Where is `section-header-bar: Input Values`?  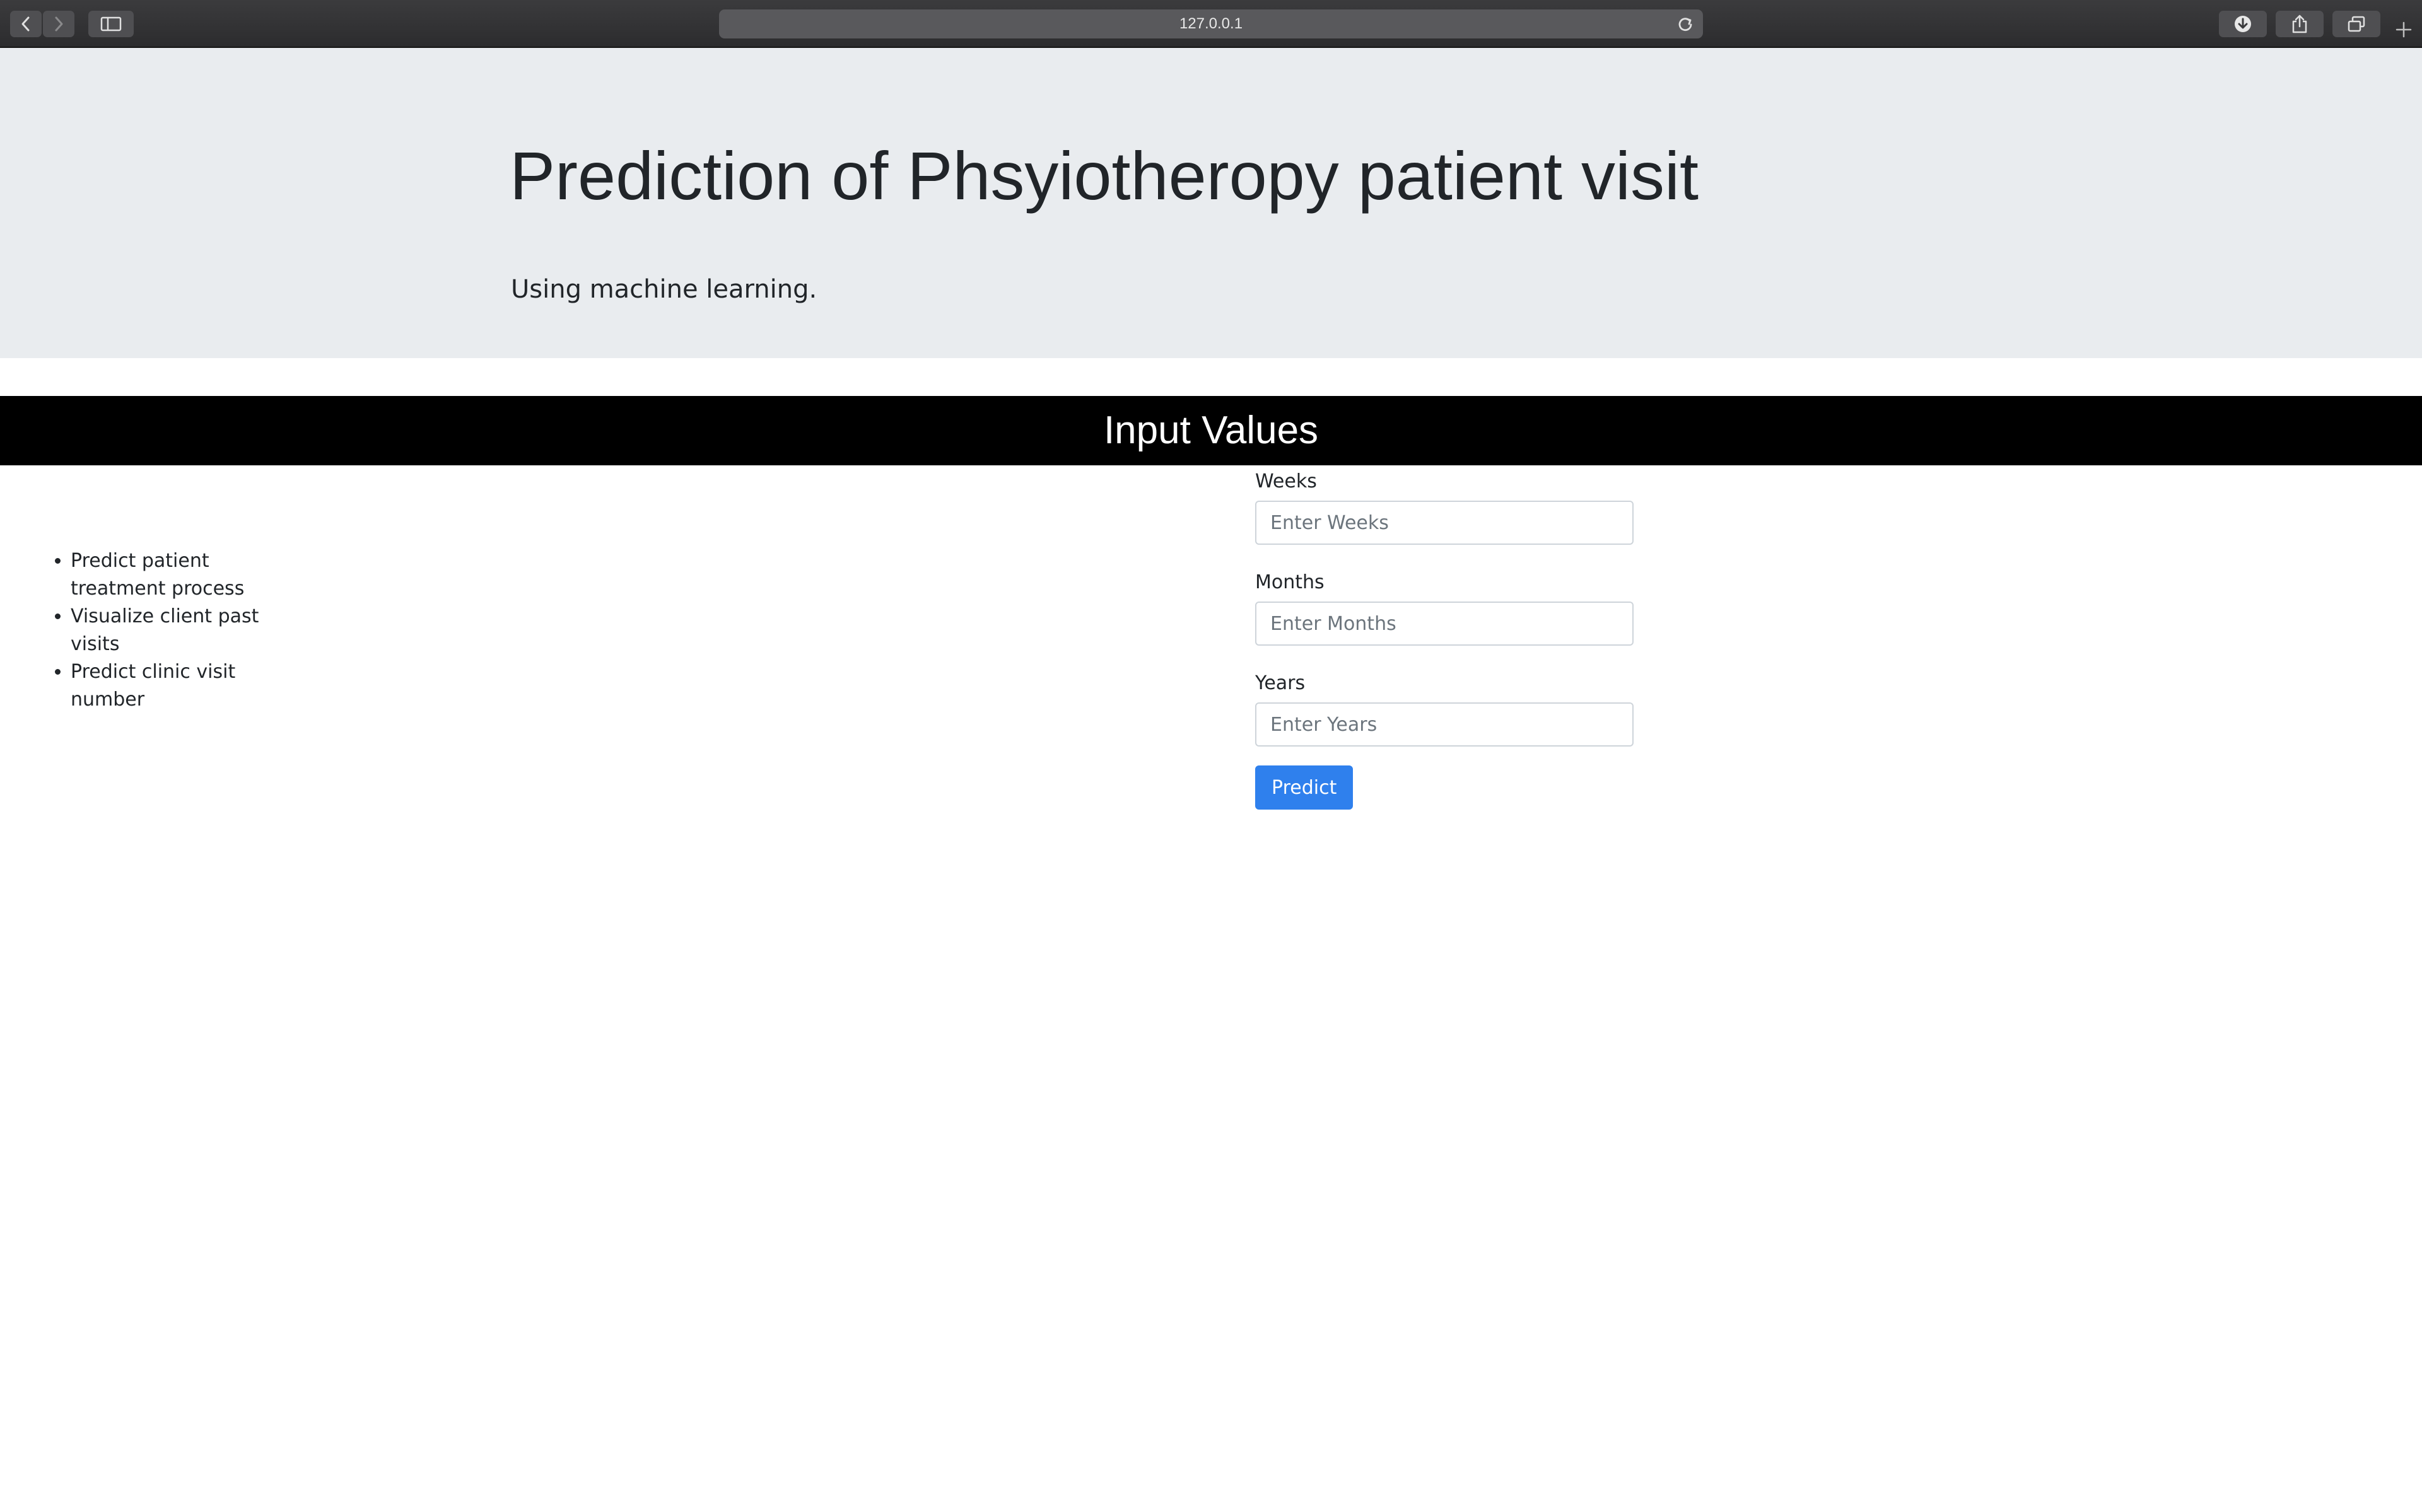
section-header-bar: Input Values is located at coordinates (1211, 431).